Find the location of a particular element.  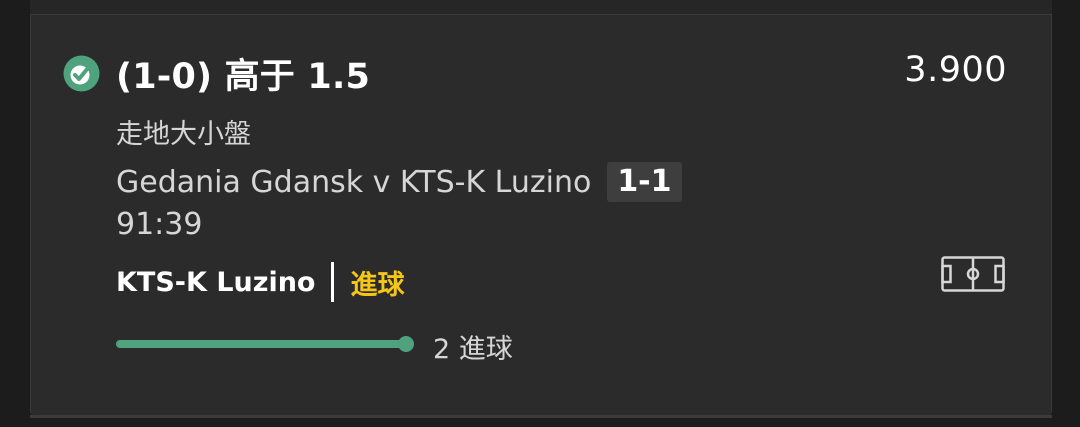

card-bottom-separator is located at coordinates (541, 416).